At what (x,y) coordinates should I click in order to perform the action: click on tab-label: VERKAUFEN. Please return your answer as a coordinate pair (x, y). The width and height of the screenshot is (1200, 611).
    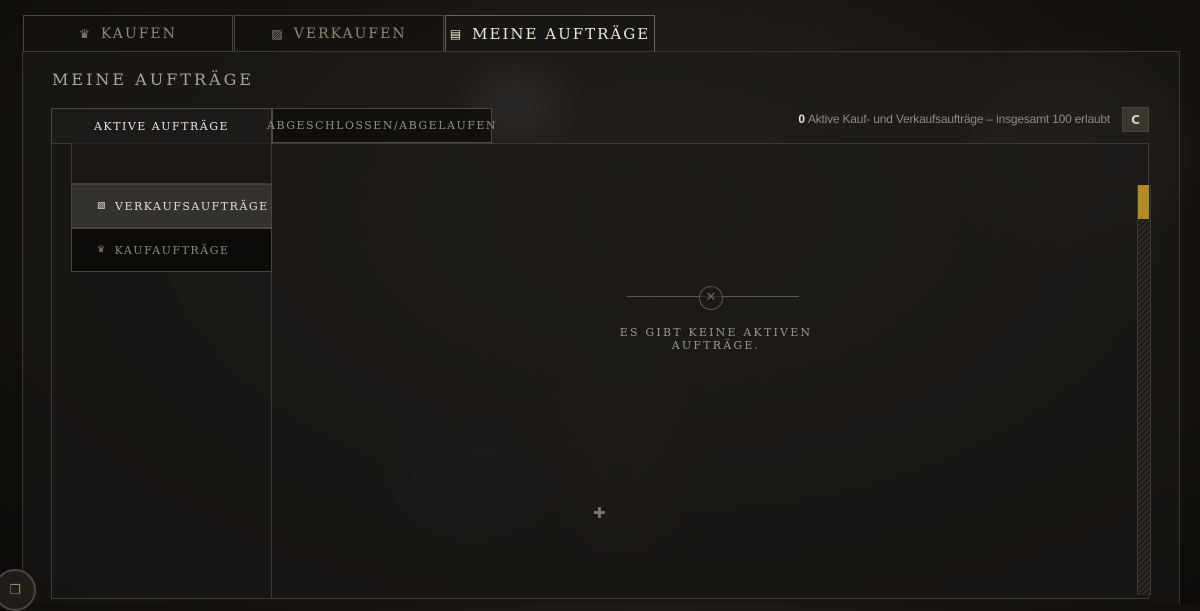
    Looking at the image, I should click on (350, 33).